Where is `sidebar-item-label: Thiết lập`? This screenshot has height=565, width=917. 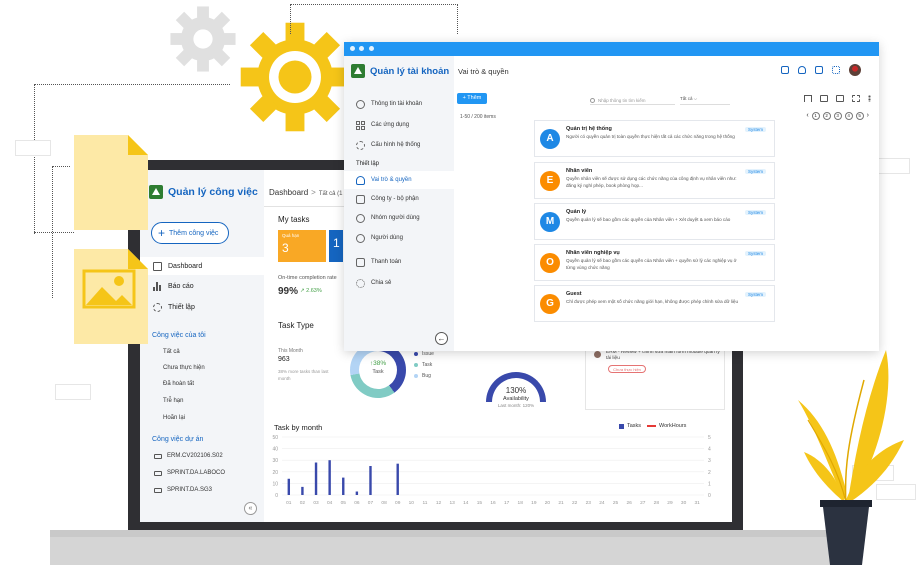 sidebar-item-label: Thiết lập is located at coordinates (181, 307).